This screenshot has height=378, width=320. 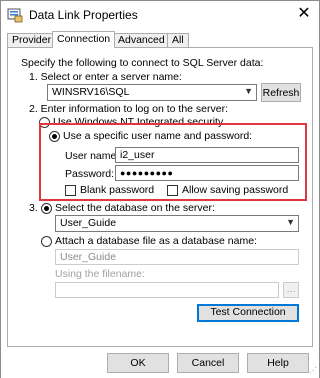 I want to click on window-title: Data Link Properties, so click(x=83, y=15).